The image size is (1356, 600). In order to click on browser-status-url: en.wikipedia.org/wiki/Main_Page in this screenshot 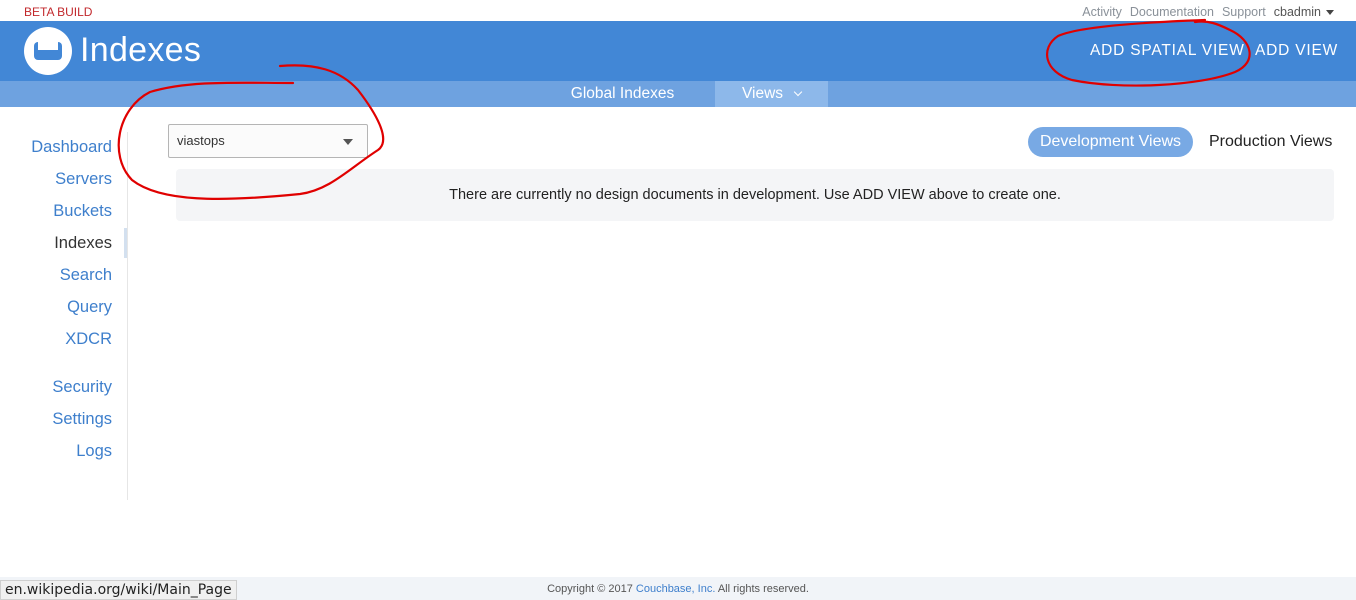, I will do `click(118, 590)`.